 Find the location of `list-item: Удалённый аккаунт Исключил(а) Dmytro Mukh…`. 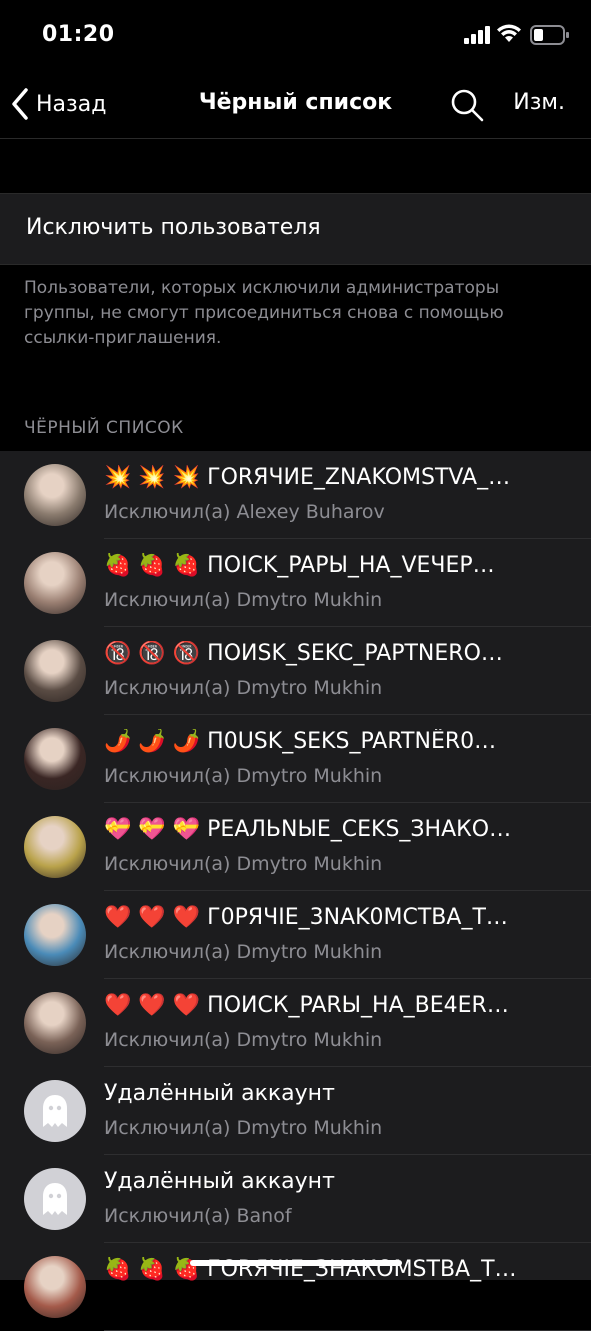

list-item: Удалённый аккаунт Исключил(а) Dmytro Mukh… is located at coordinates (295, 1111).